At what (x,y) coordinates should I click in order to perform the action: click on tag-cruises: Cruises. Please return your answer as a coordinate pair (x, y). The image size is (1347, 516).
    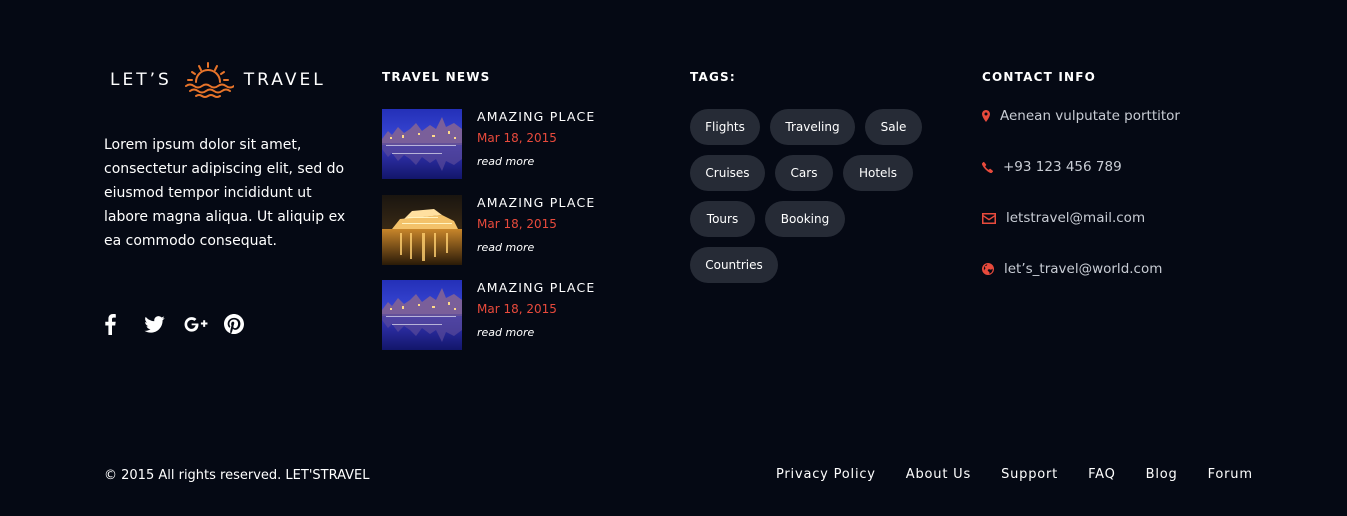
    Looking at the image, I should click on (727, 173).